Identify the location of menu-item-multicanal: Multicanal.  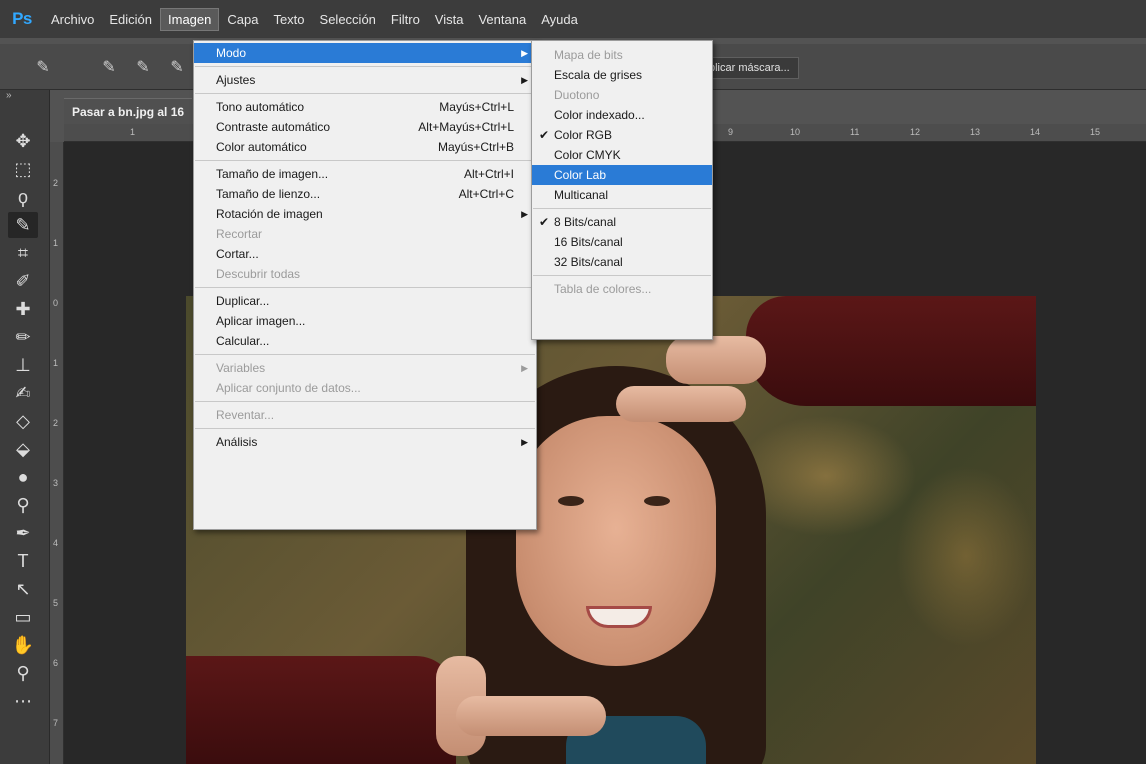
(622, 195).